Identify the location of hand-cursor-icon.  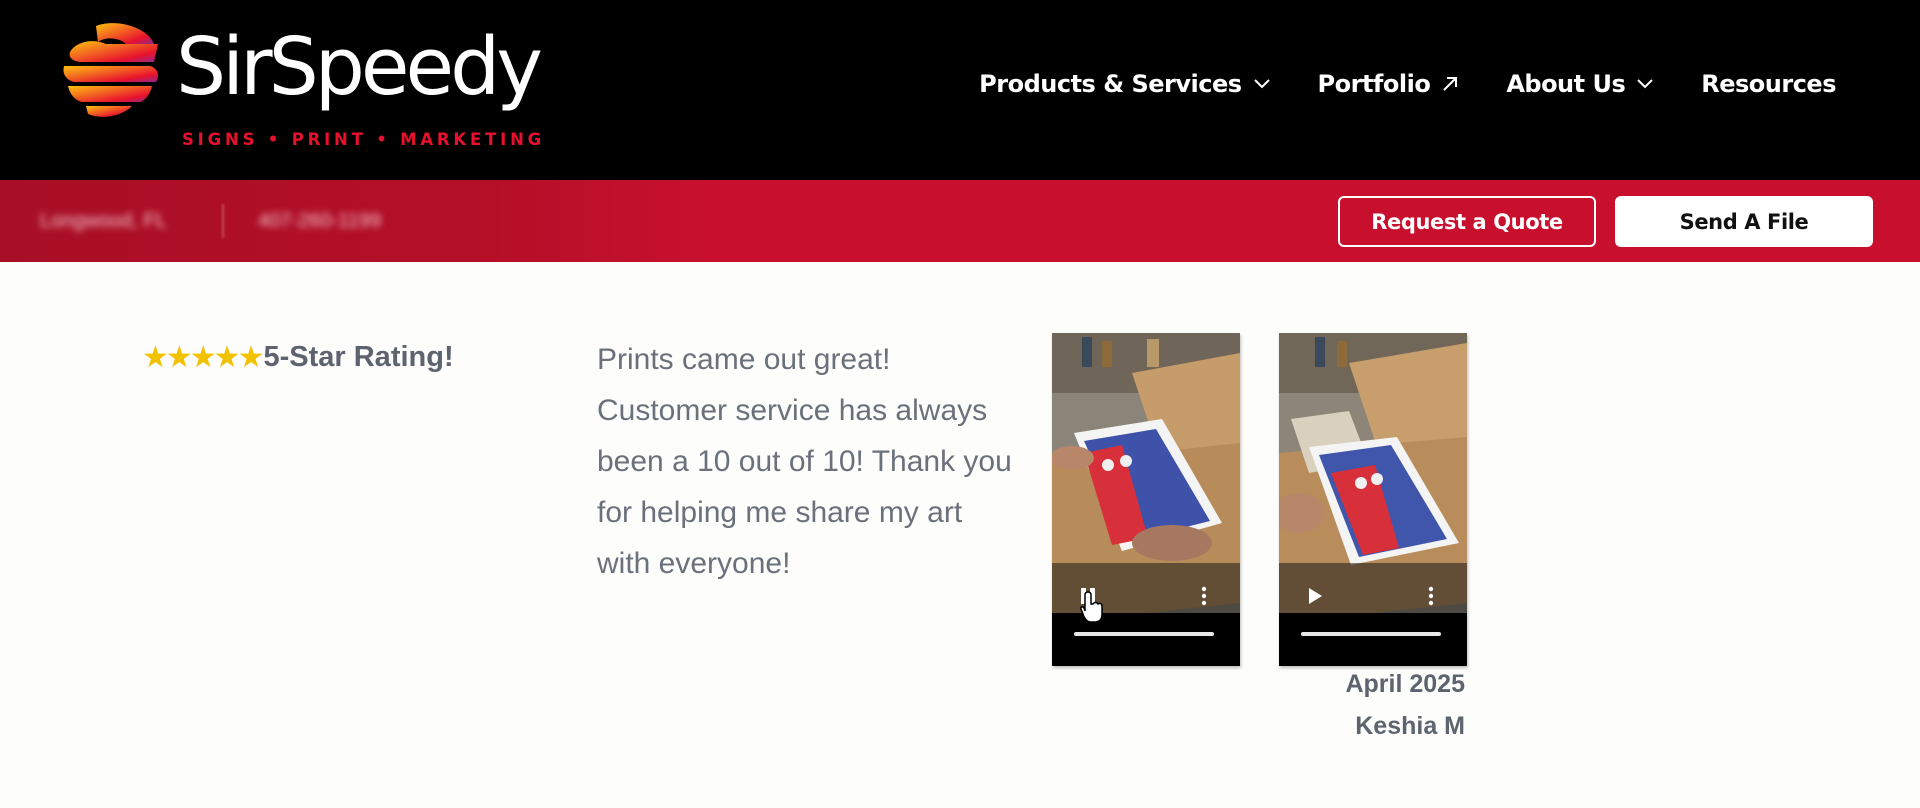
(1091, 607).